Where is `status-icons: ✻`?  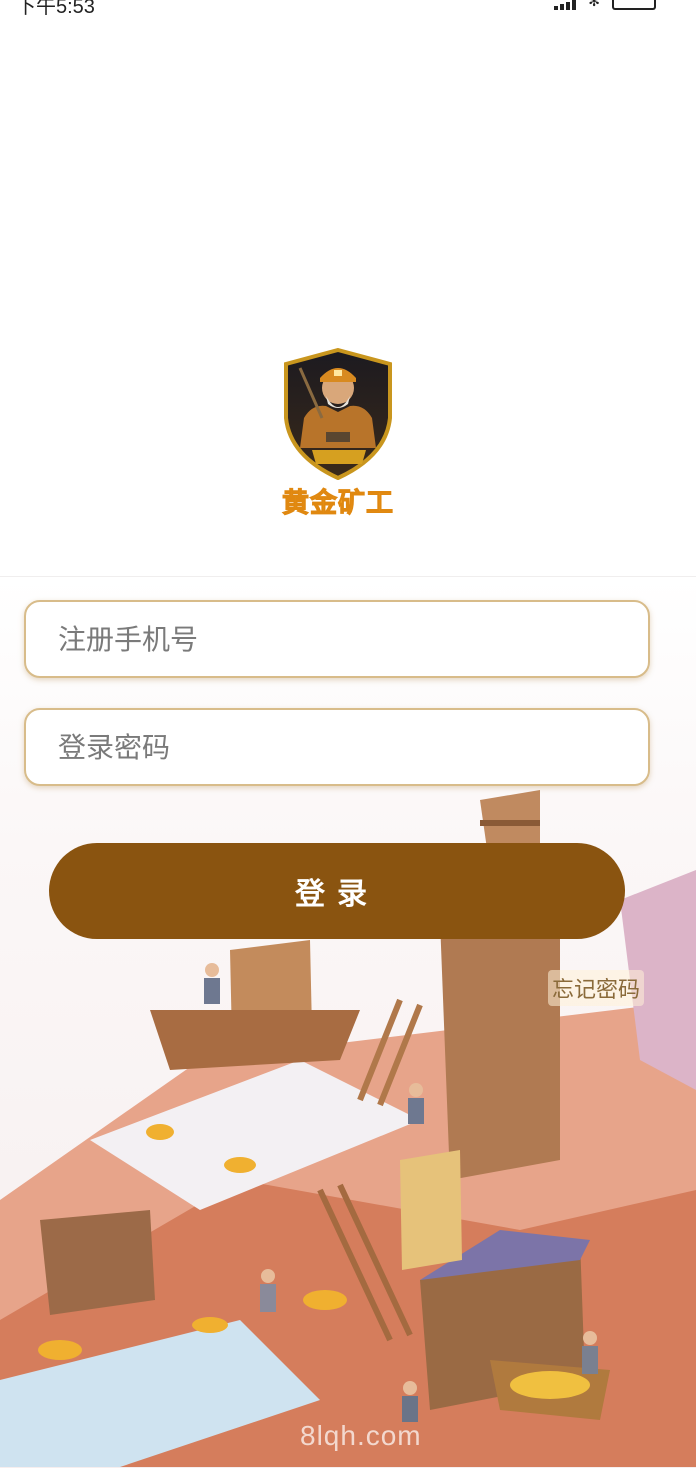 status-icons: ✻ is located at coordinates (605, 5).